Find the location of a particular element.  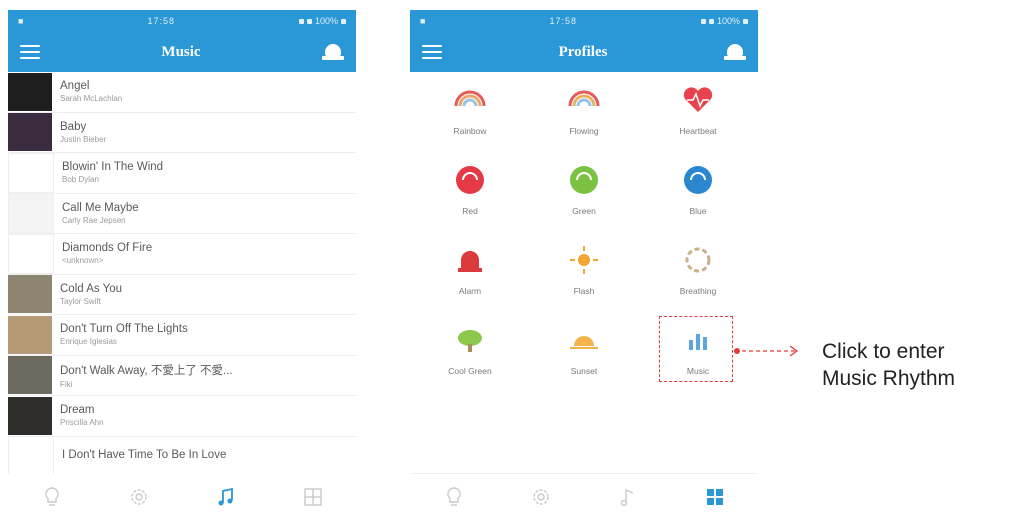

profile-tile-breathing: Breathing is located at coordinates (698, 278).